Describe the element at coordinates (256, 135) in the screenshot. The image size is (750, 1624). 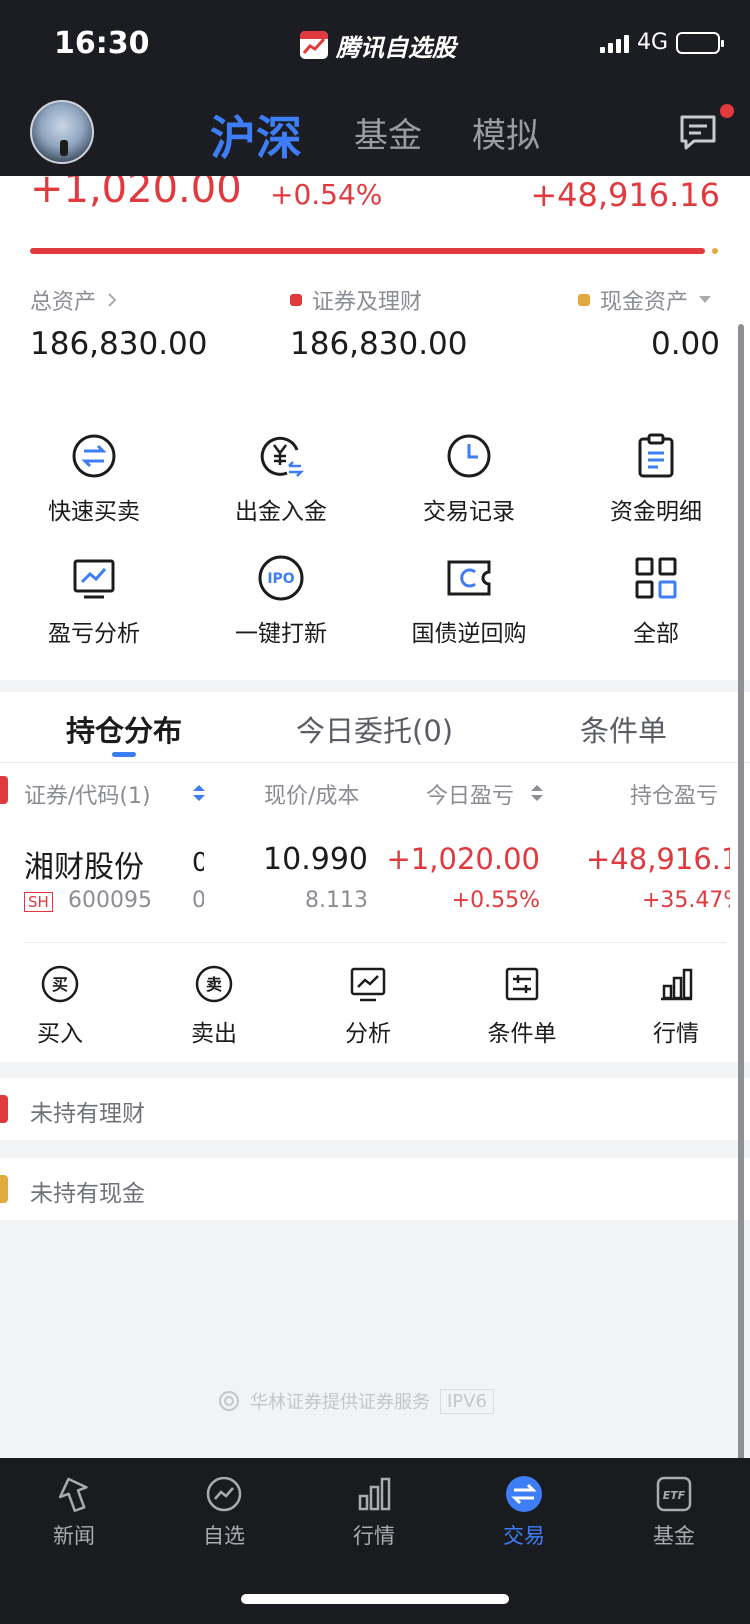
I see `tab-hushen: 沪深` at that location.